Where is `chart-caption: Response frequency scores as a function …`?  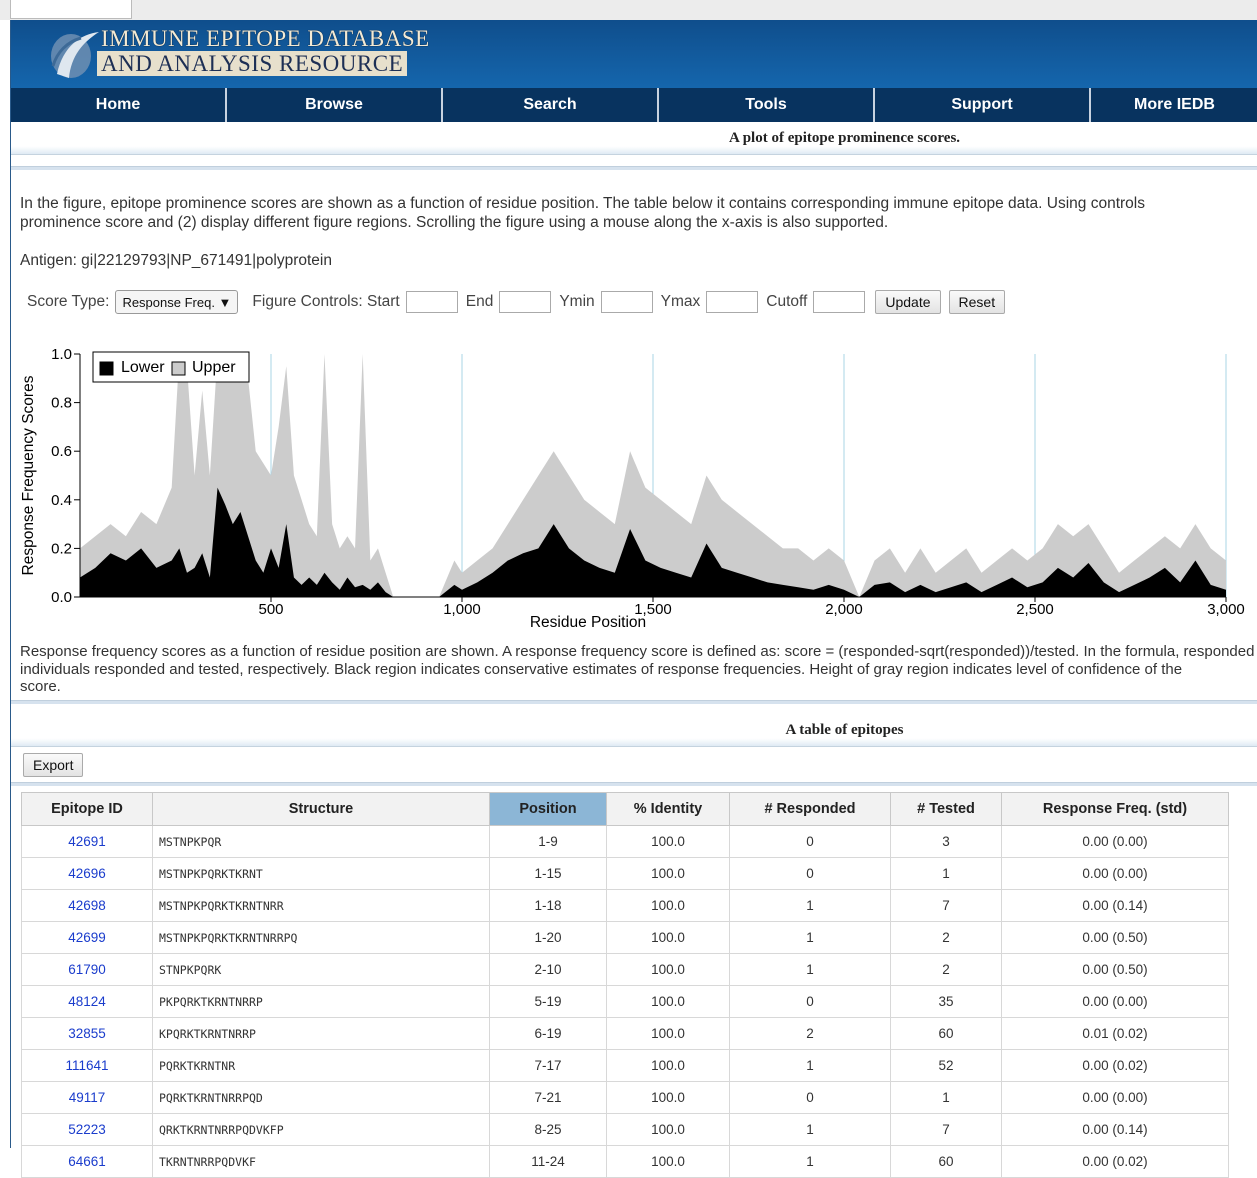
chart-caption: Response frequency scores as a function … is located at coordinates (637, 669).